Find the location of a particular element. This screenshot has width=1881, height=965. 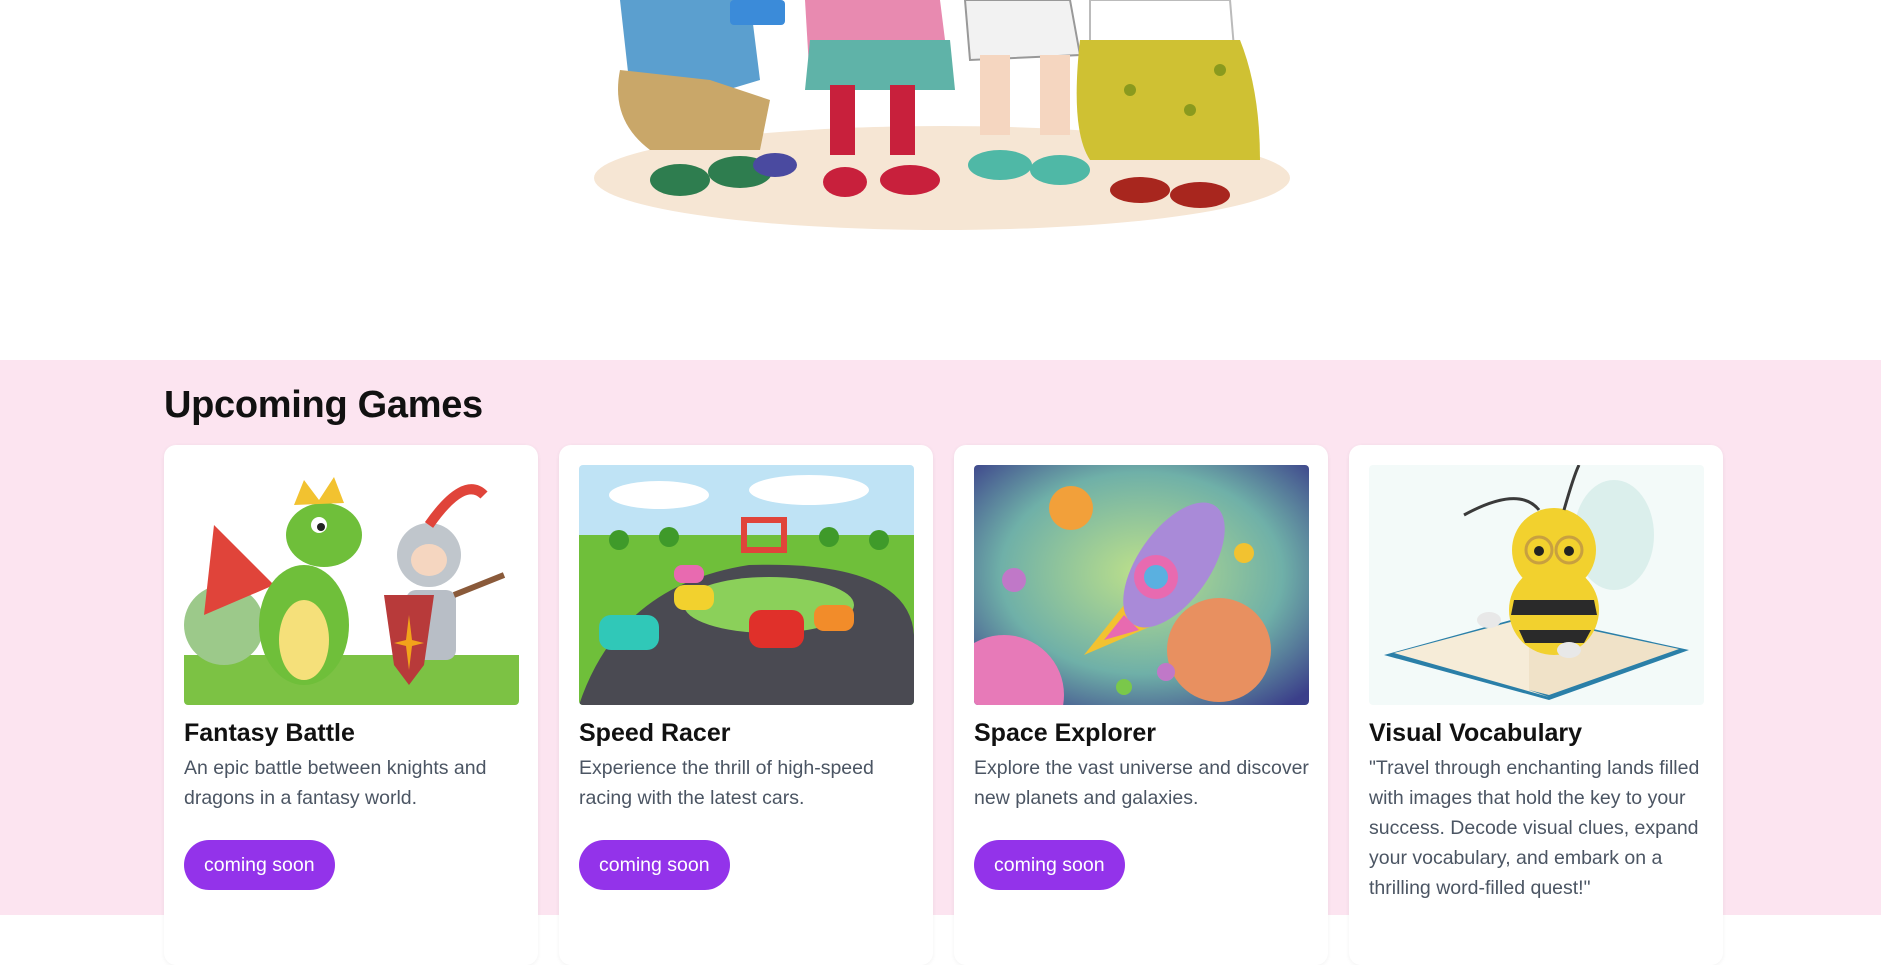

card-title: Speed Racer is located at coordinates (655, 733).